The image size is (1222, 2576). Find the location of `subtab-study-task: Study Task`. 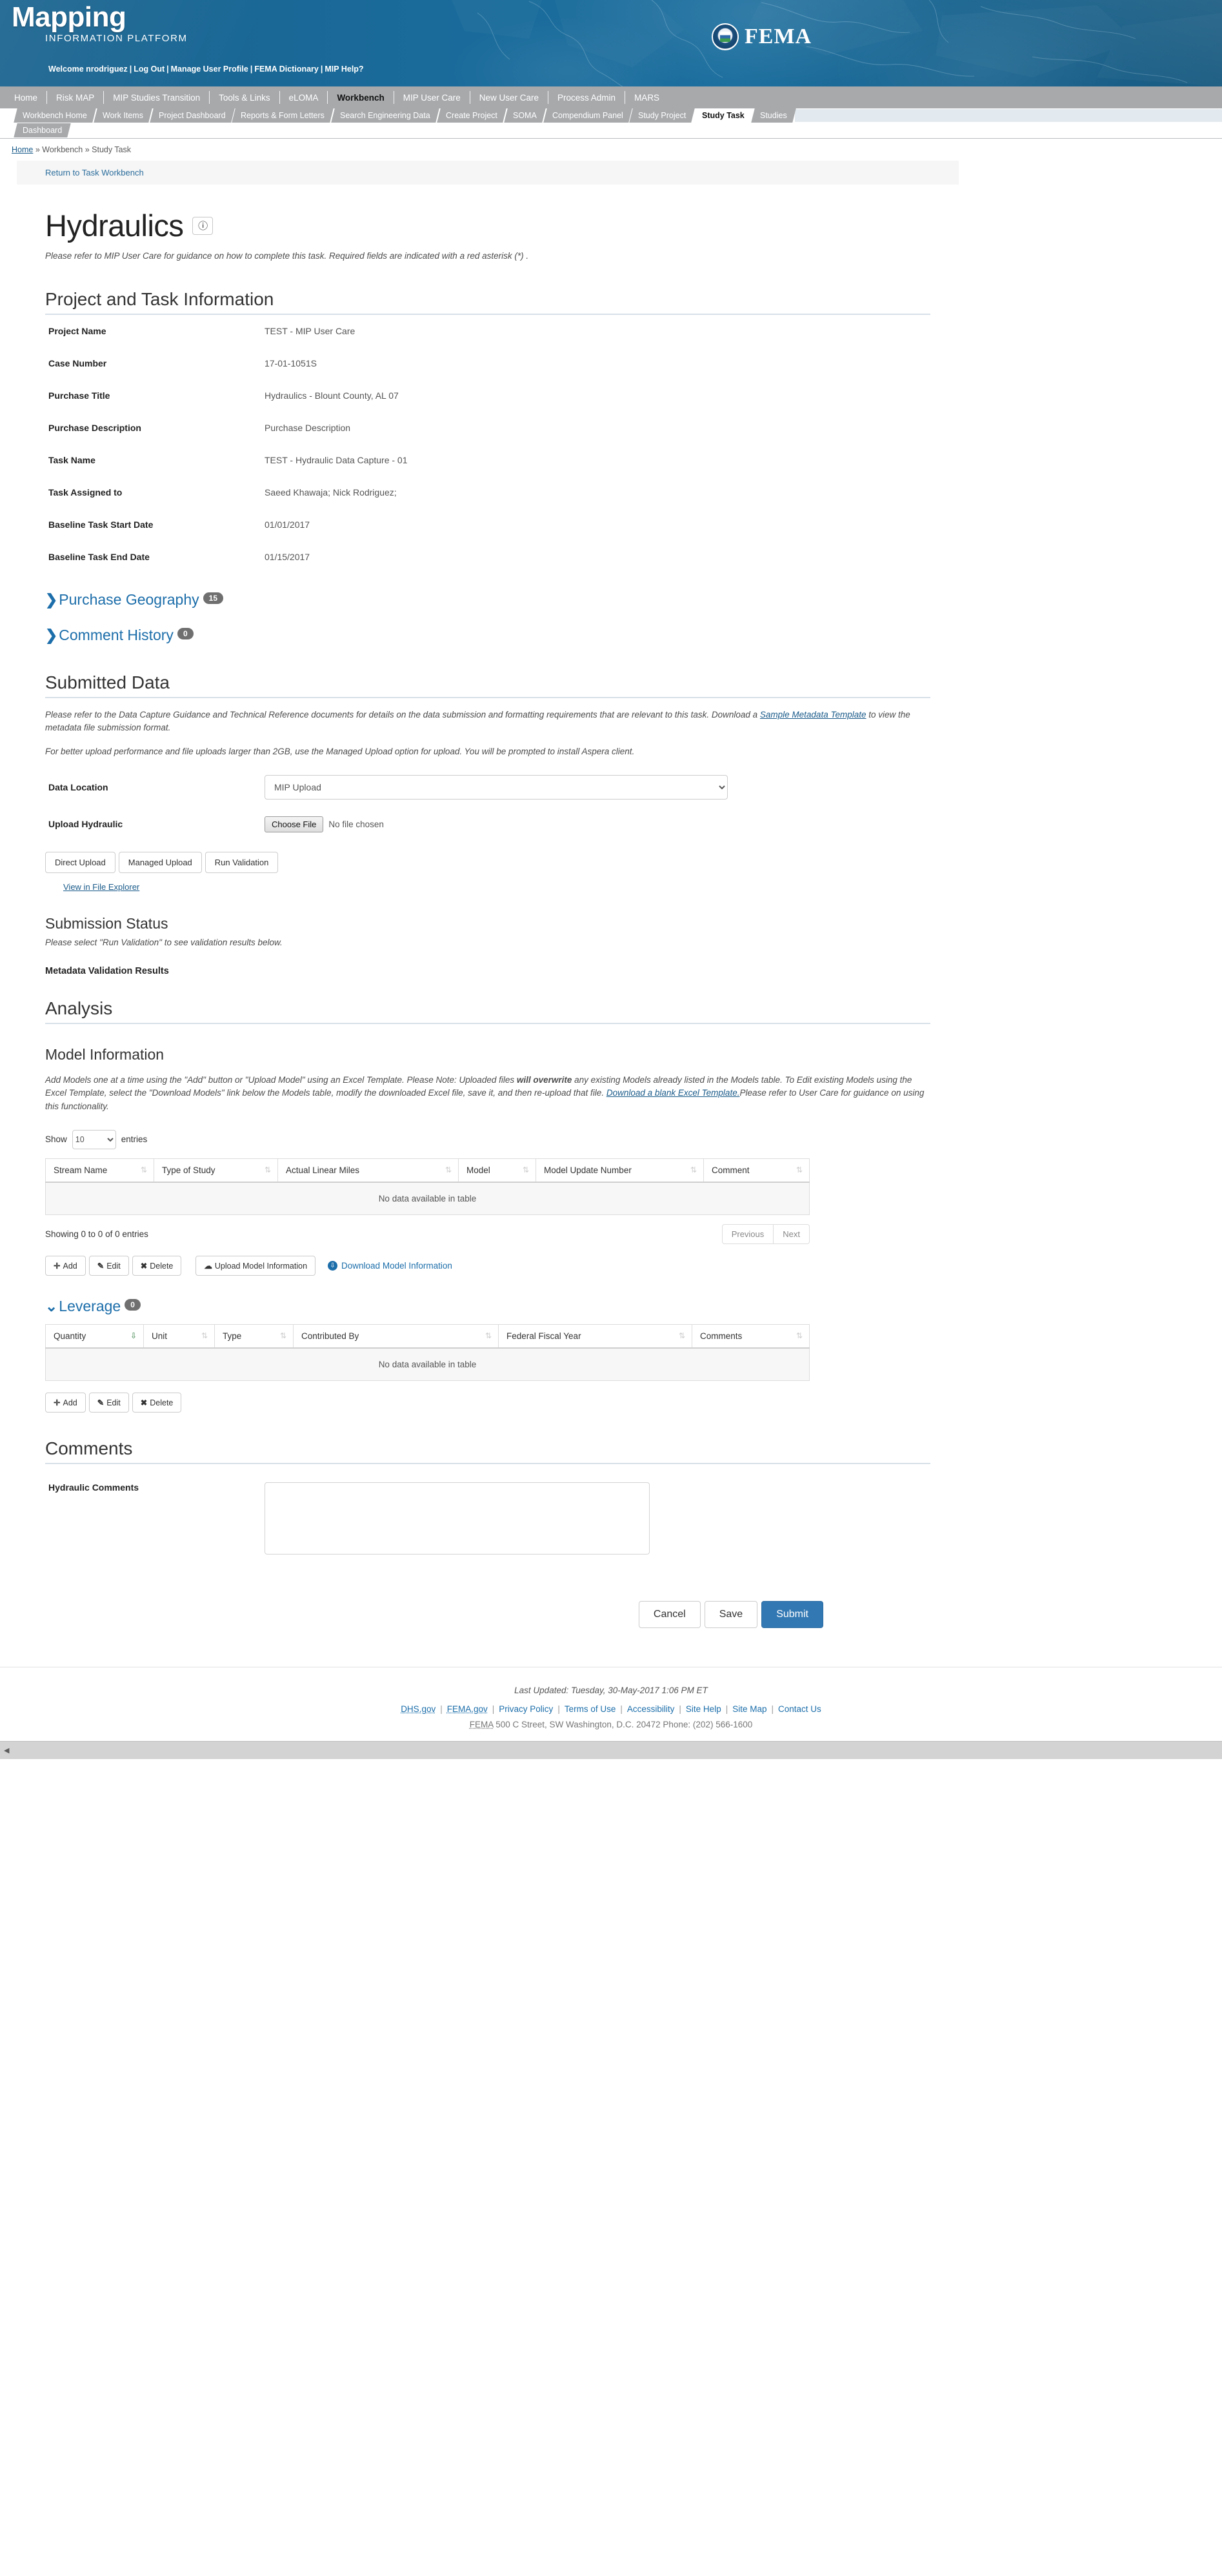

subtab-study-task: Study Task is located at coordinates (724, 115).